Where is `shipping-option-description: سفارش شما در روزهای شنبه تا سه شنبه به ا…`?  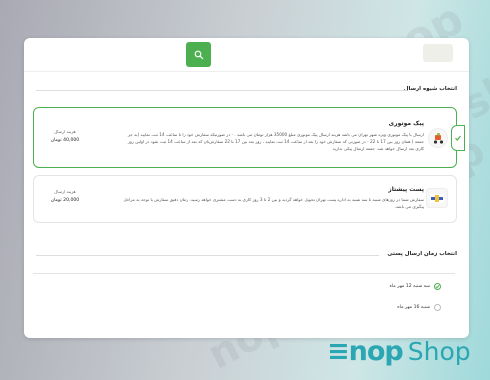 shipping-option-description: سفارش شما در روزهای شنبه تا سه شنبه به ا… is located at coordinates (273, 203).